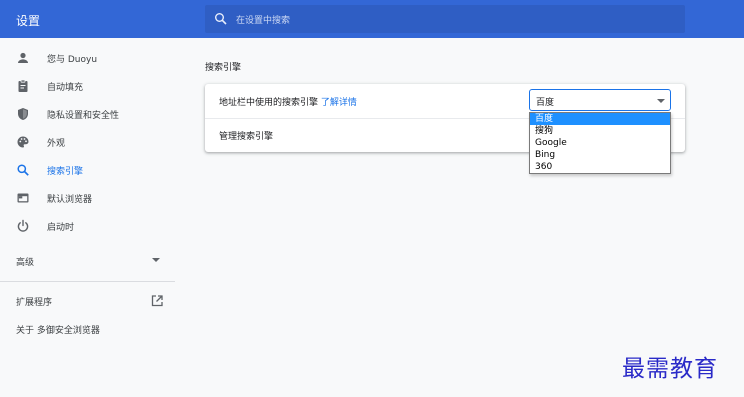 This screenshot has height=397, width=744. I want to click on top-bar: 设置 在设置中搜索, so click(372, 19).